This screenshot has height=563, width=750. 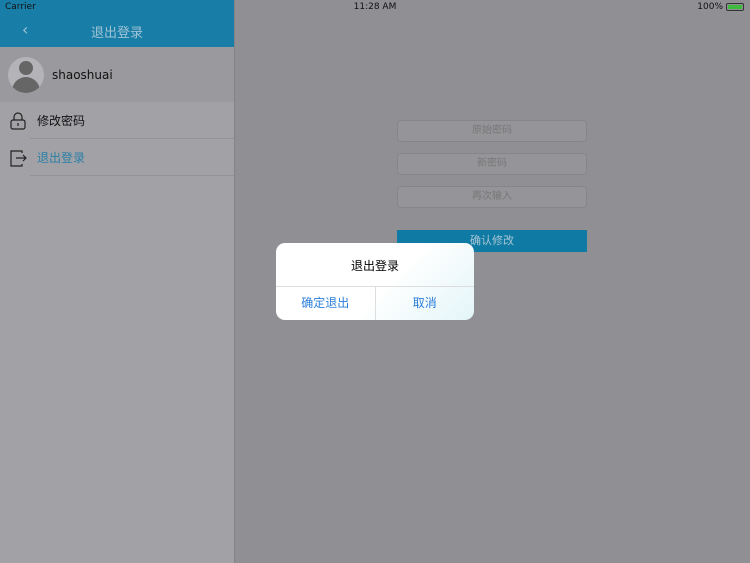 What do you see at coordinates (735, 7) in the screenshot?
I see `battery-icon` at bounding box center [735, 7].